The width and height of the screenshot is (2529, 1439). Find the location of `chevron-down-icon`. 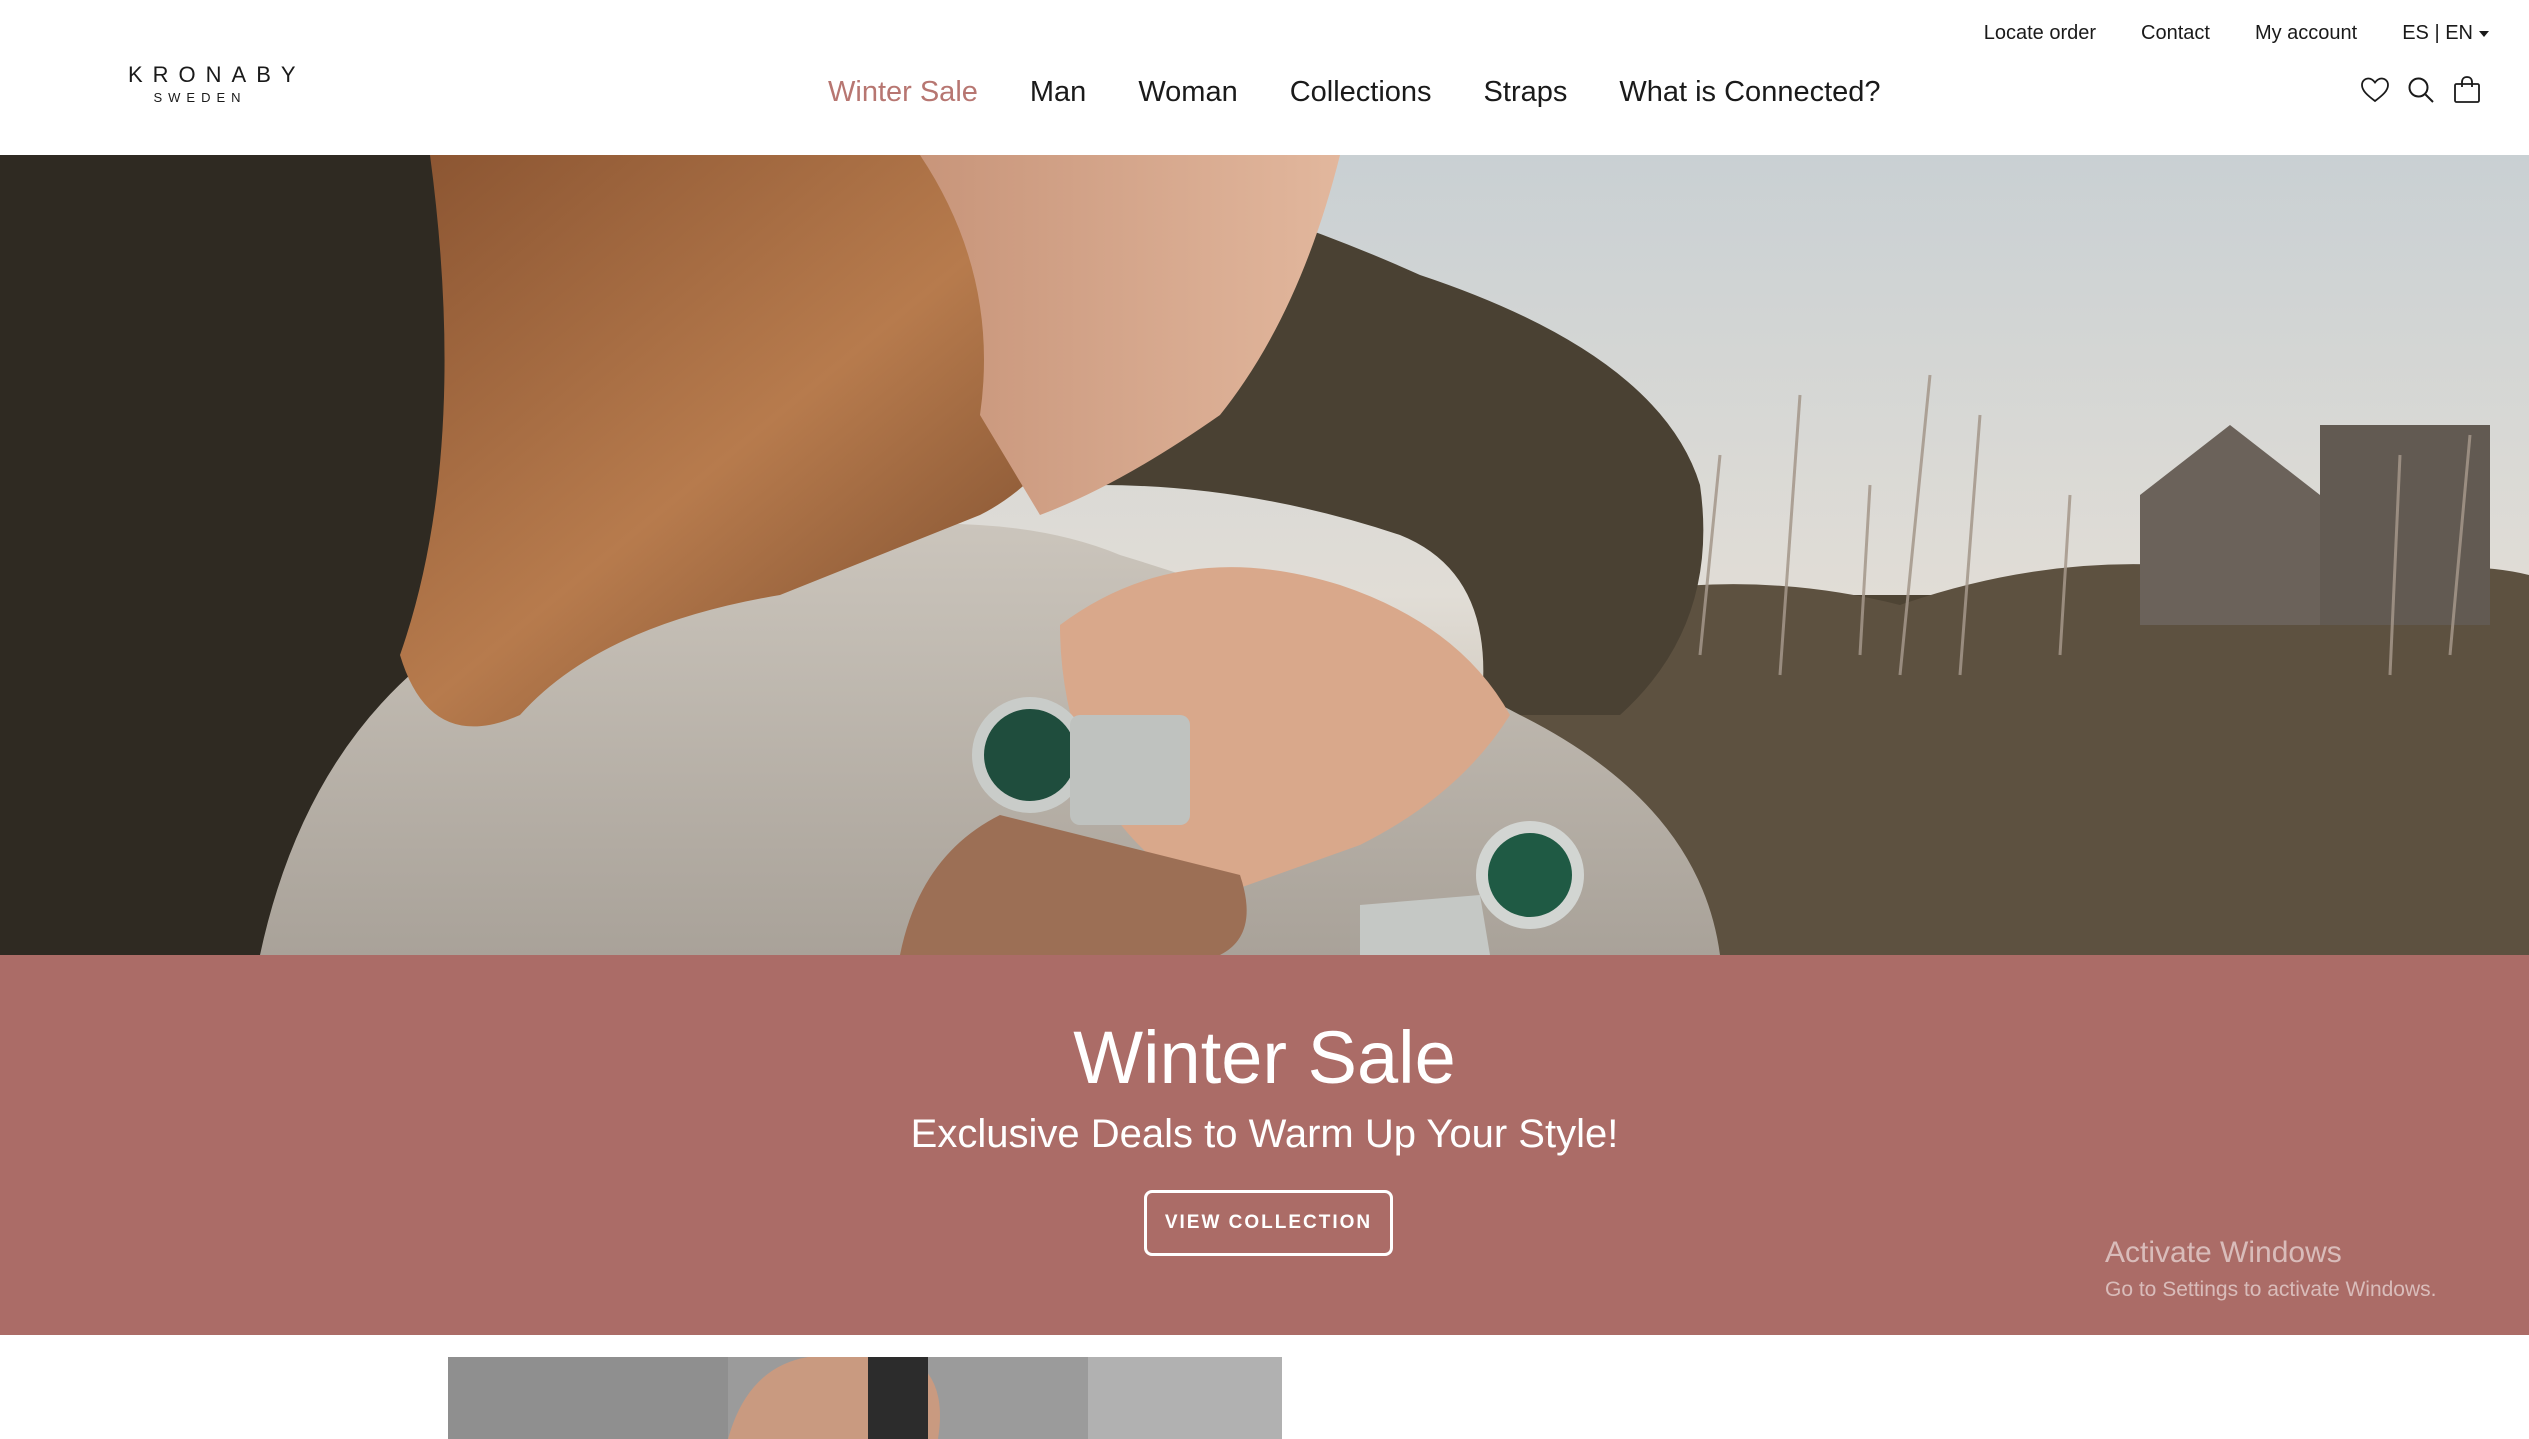

chevron-down-icon is located at coordinates (2484, 33).